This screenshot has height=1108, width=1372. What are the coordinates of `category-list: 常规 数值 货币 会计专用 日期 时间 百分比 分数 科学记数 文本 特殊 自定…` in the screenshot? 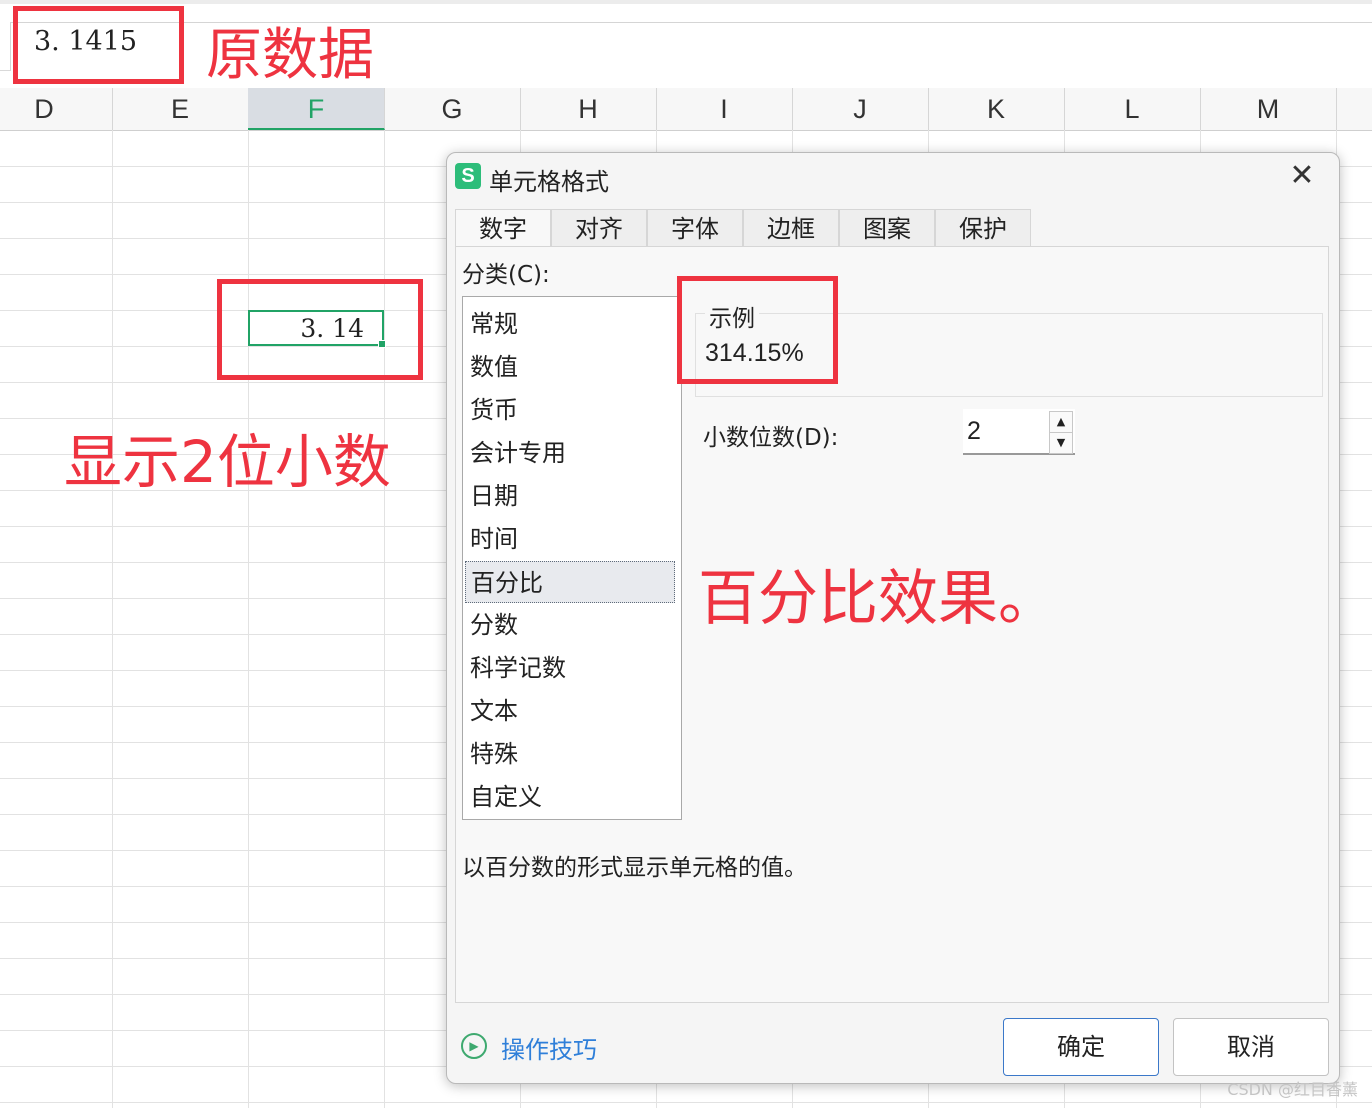 It's located at (572, 558).